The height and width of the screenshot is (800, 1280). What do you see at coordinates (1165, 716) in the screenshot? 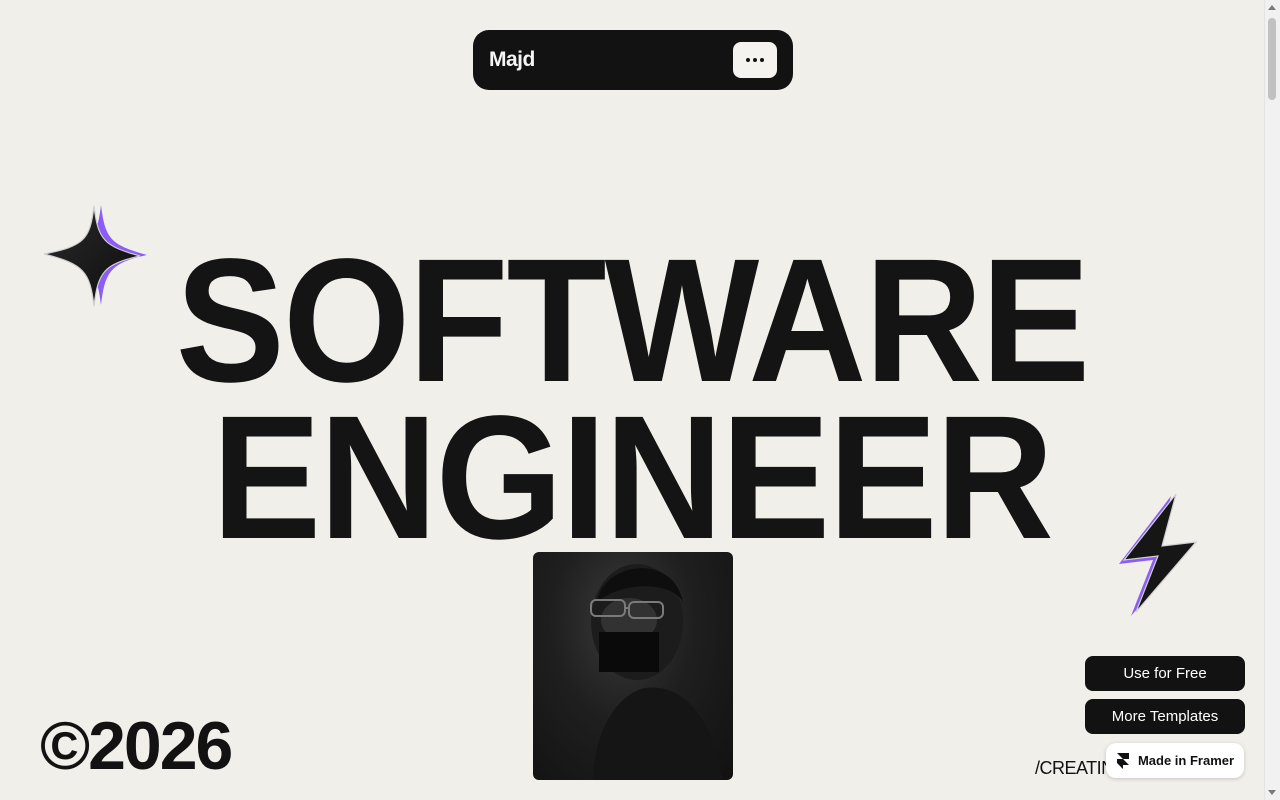
I see `more-templates-button: More Templates` at bounding box center [1165, 716].